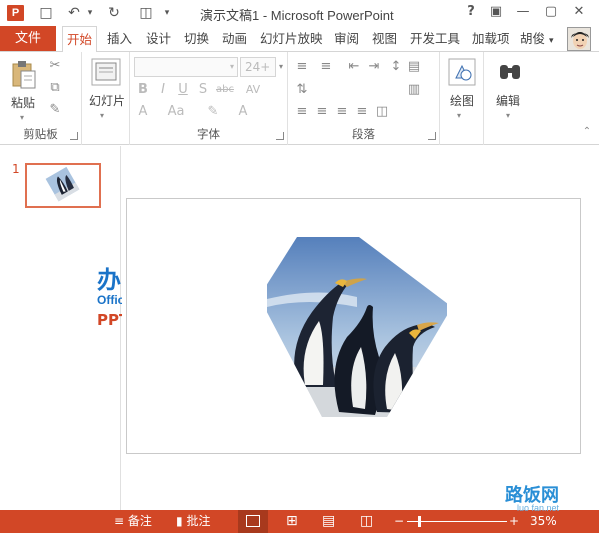 This screenshot has height=533, width=599. What do you see at coordinates (114, 13) in the screenshot?
I see `redo-icon: ↻` at bounding box center [114, 13].